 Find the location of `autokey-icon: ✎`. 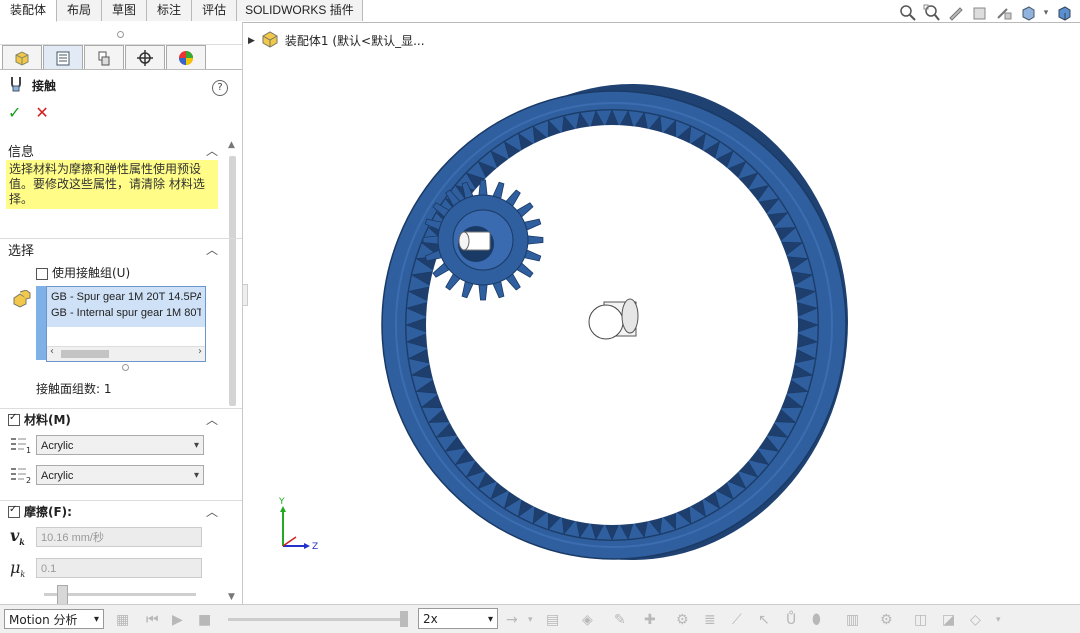

autokey-icon: ✎ is located at coordinates (620, 620).